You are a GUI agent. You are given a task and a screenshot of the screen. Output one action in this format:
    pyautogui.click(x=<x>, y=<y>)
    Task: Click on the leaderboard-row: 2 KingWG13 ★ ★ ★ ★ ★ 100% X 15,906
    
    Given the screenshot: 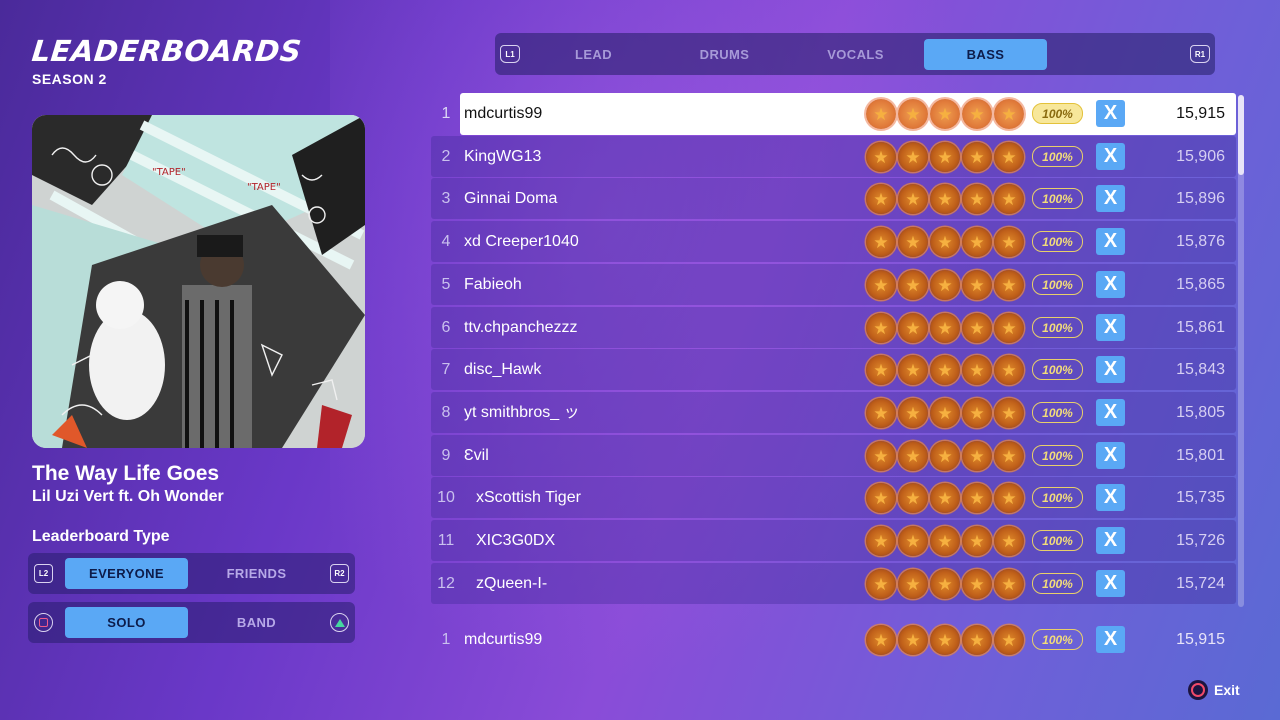 What is the action you would take?
    pyautogui.click(x=833, y=156)
    